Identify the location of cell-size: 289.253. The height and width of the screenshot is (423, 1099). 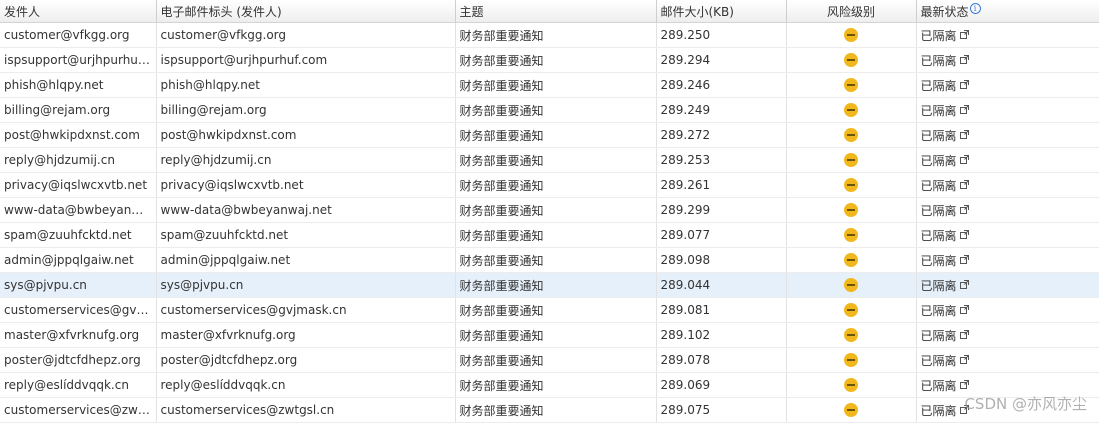
(721, 160).